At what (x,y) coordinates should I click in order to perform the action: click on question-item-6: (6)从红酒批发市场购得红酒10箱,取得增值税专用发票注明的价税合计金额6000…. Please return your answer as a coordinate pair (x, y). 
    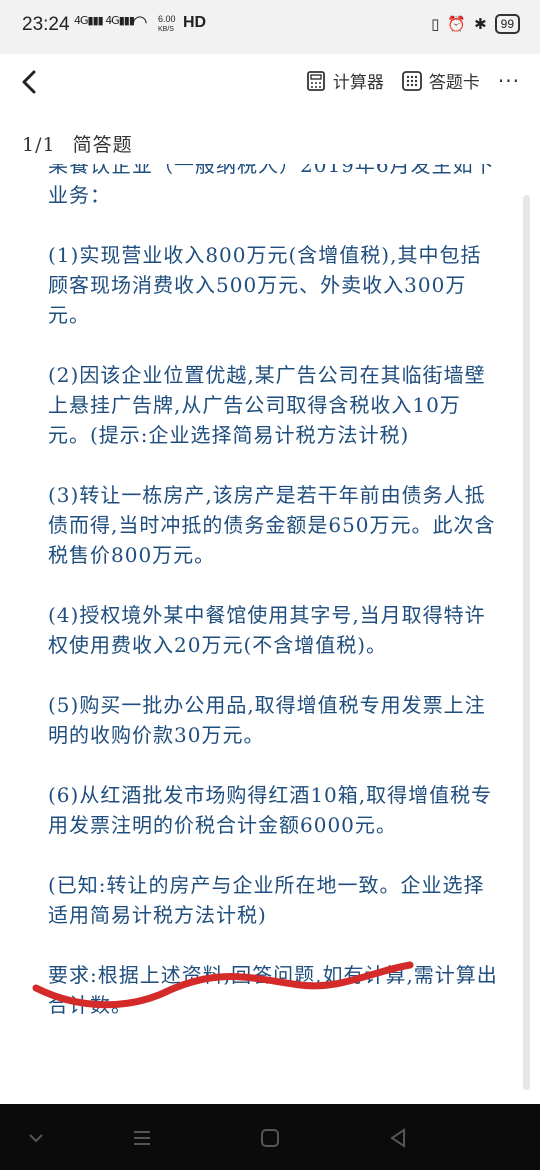
    Looking at the image, I should click on (270, 810).